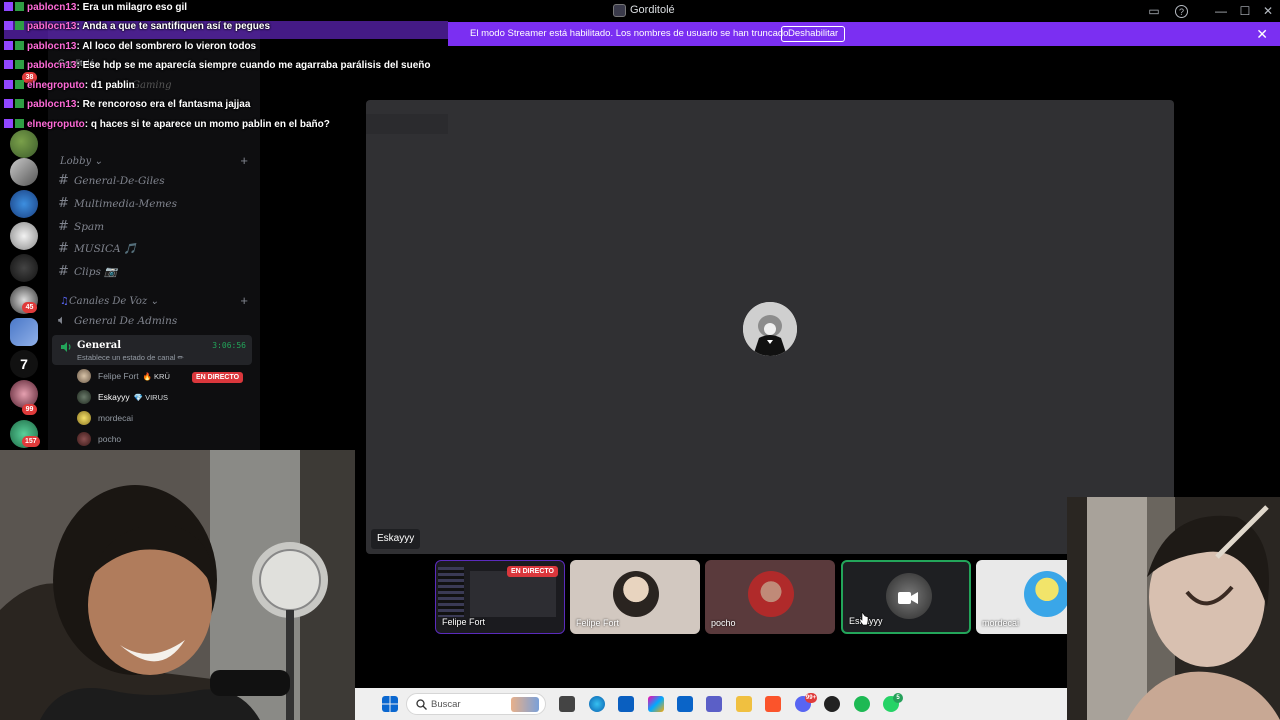  I want to click on category-label: Canales De Voz, so click(108, 301).